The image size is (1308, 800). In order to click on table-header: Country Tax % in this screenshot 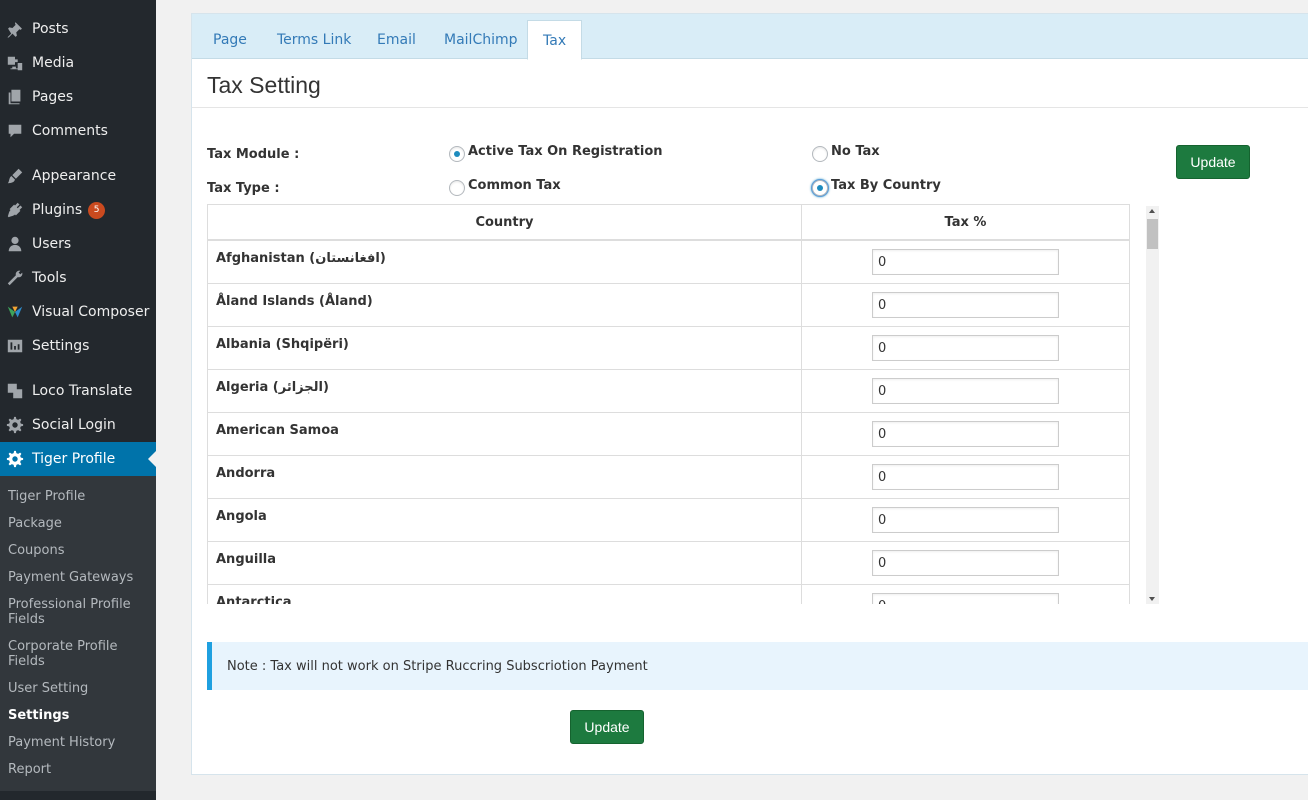, I will do `click(668, 223)`.